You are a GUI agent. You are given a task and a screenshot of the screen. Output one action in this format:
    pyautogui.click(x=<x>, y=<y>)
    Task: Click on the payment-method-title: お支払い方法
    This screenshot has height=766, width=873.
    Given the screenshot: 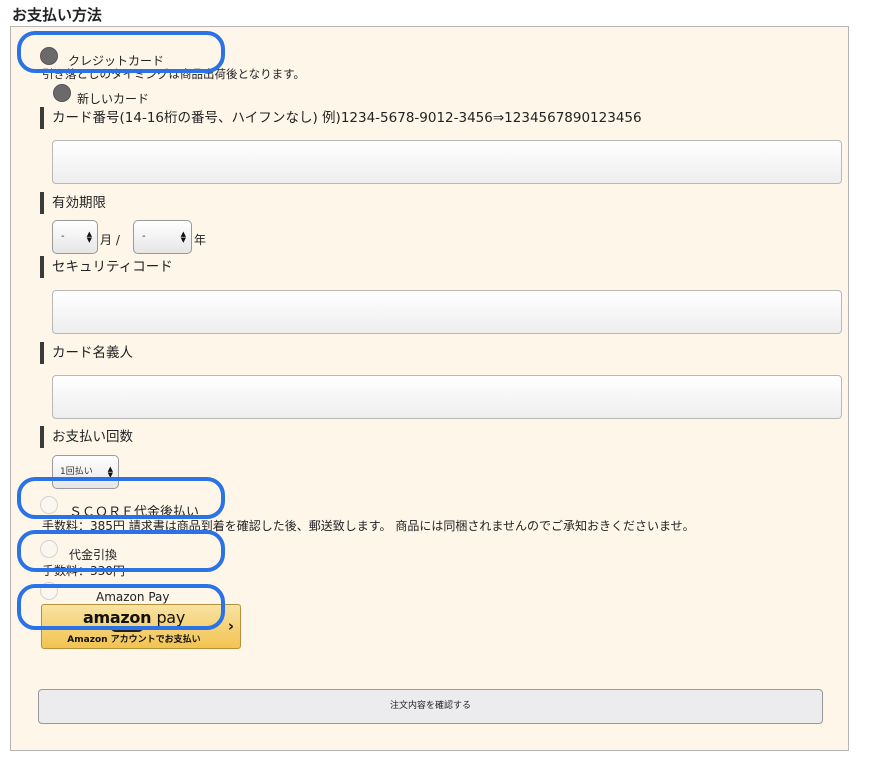 What is the action you would take?
    pyautogui.click(x=57, y=15)
    